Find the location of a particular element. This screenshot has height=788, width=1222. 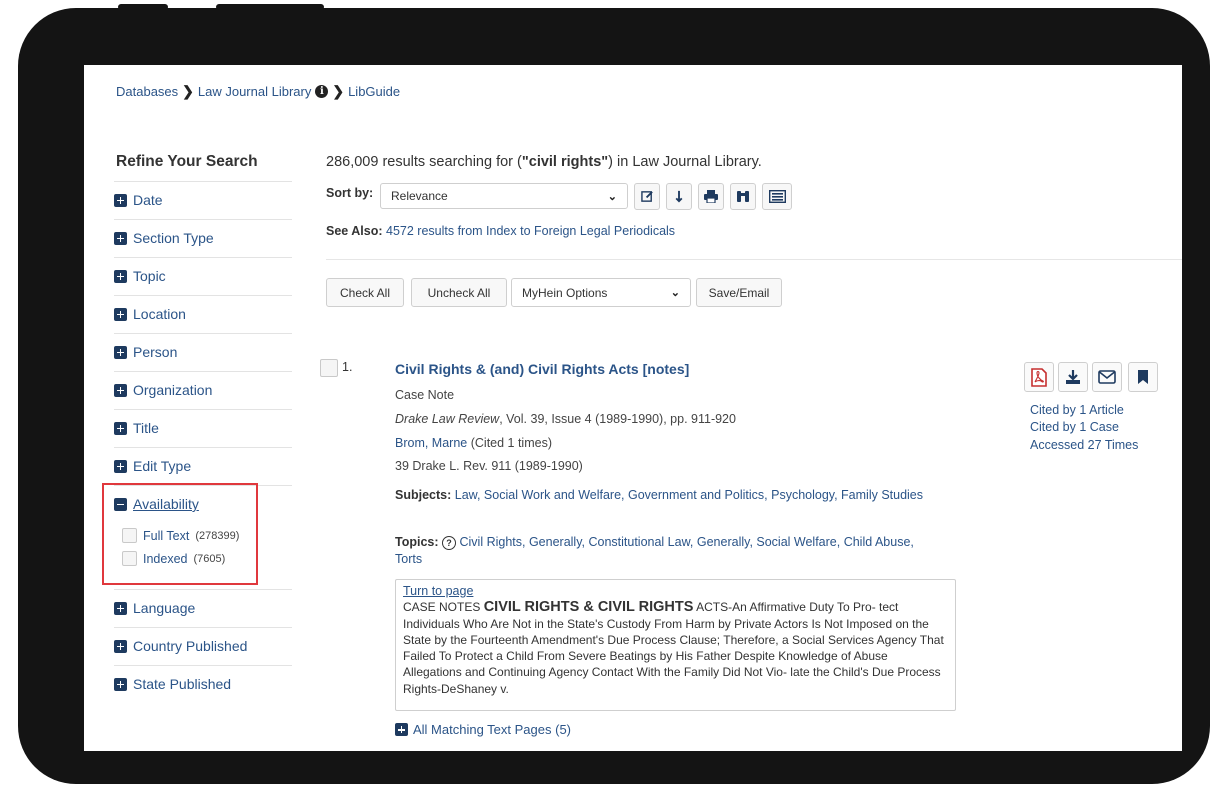

facet-label: State Published is located at coordinates (182, 684).